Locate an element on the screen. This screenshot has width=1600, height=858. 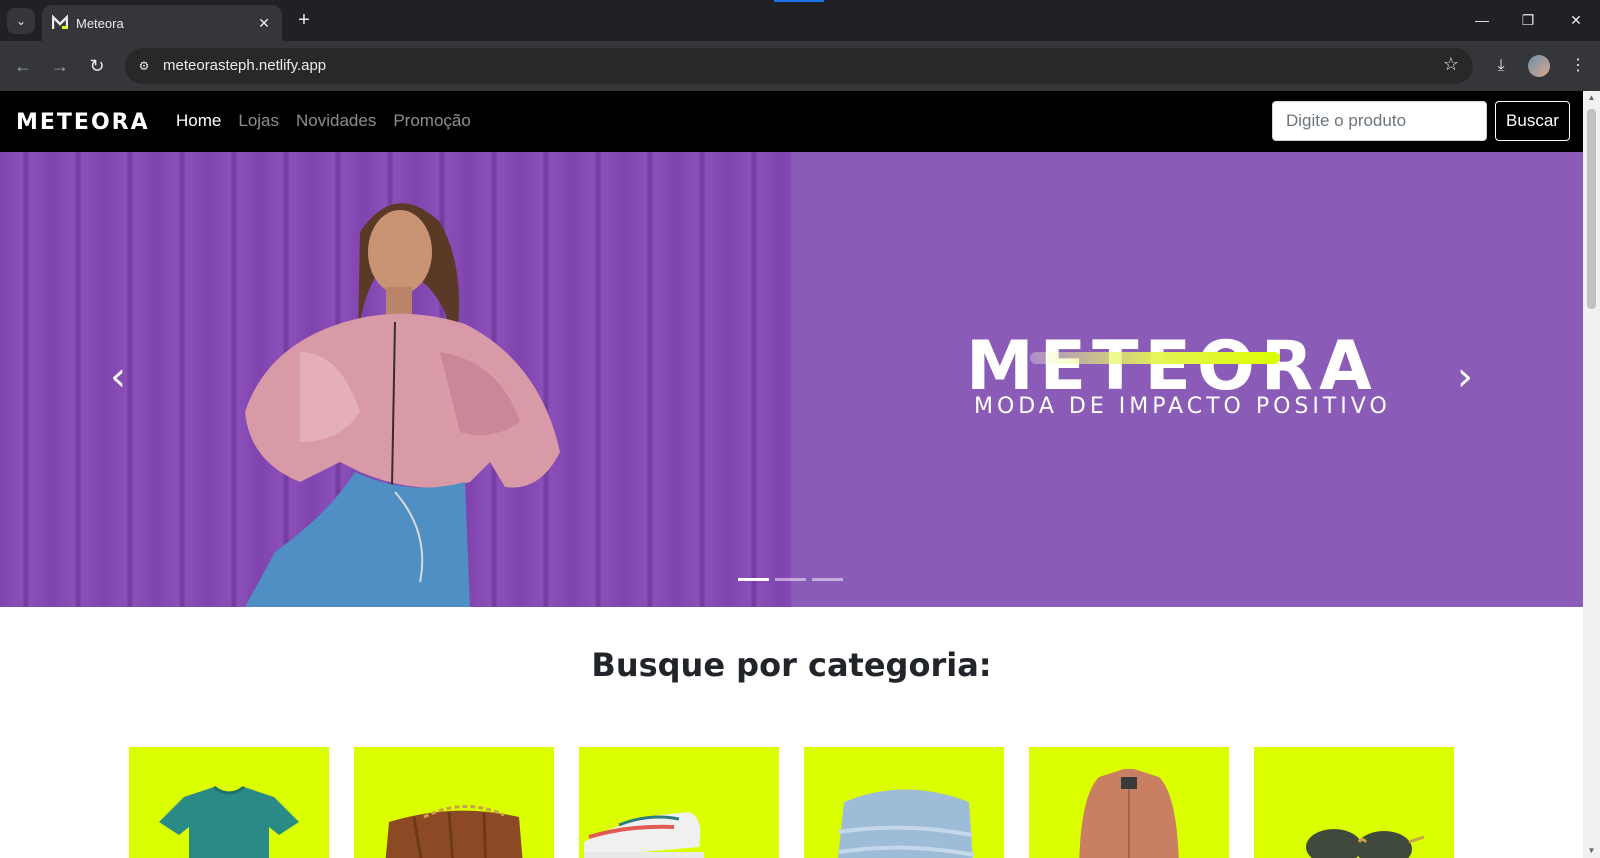
nav-links: Home Lojas Novidades Promoção is located at coordinates (323, 121).